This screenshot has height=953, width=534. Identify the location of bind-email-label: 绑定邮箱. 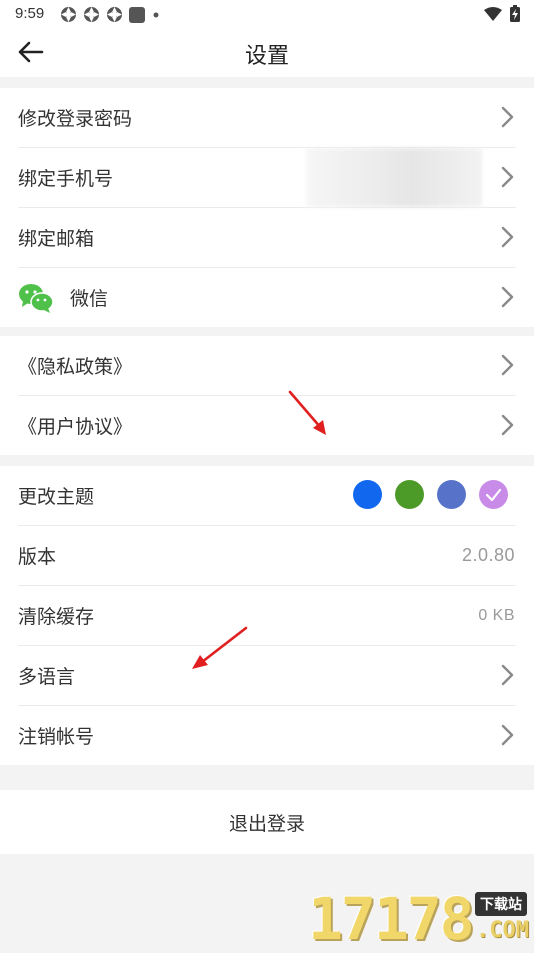
(56, 239).